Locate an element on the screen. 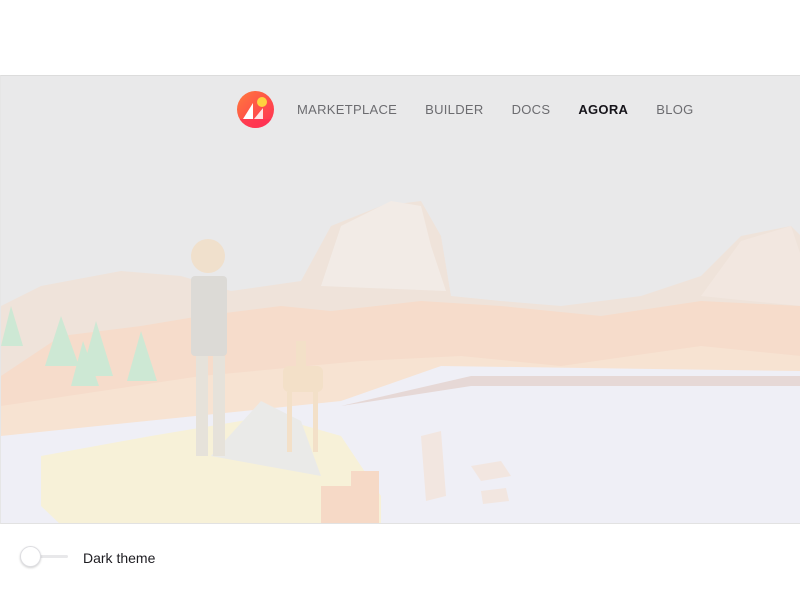 The width and height of the screenshot is (800, 600). nav-link-marketplace: MARKETPLACE is located at coordinates (347, 109).